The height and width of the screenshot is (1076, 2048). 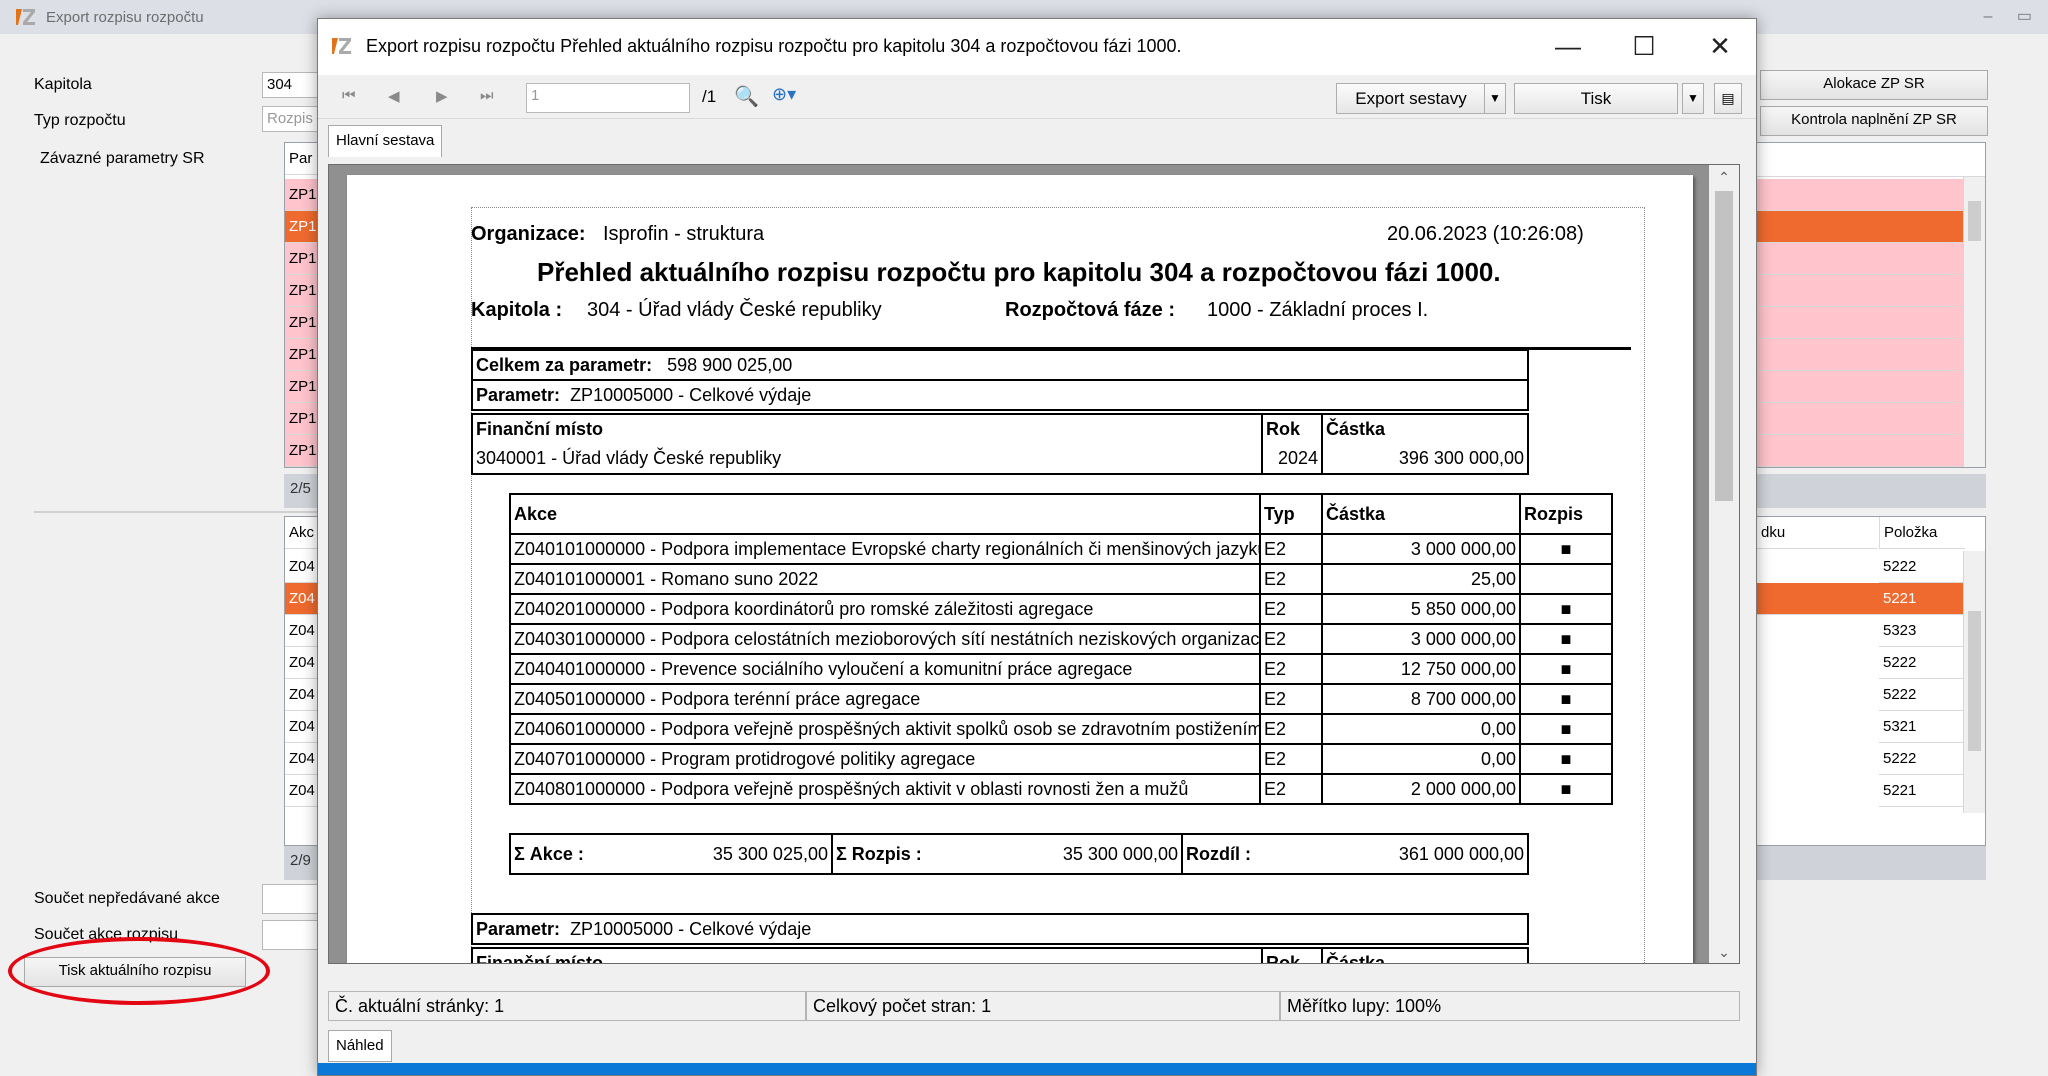 I want to click on zavazne-parametry-label: Závazné parametry SR, so click(x=122, y=158).